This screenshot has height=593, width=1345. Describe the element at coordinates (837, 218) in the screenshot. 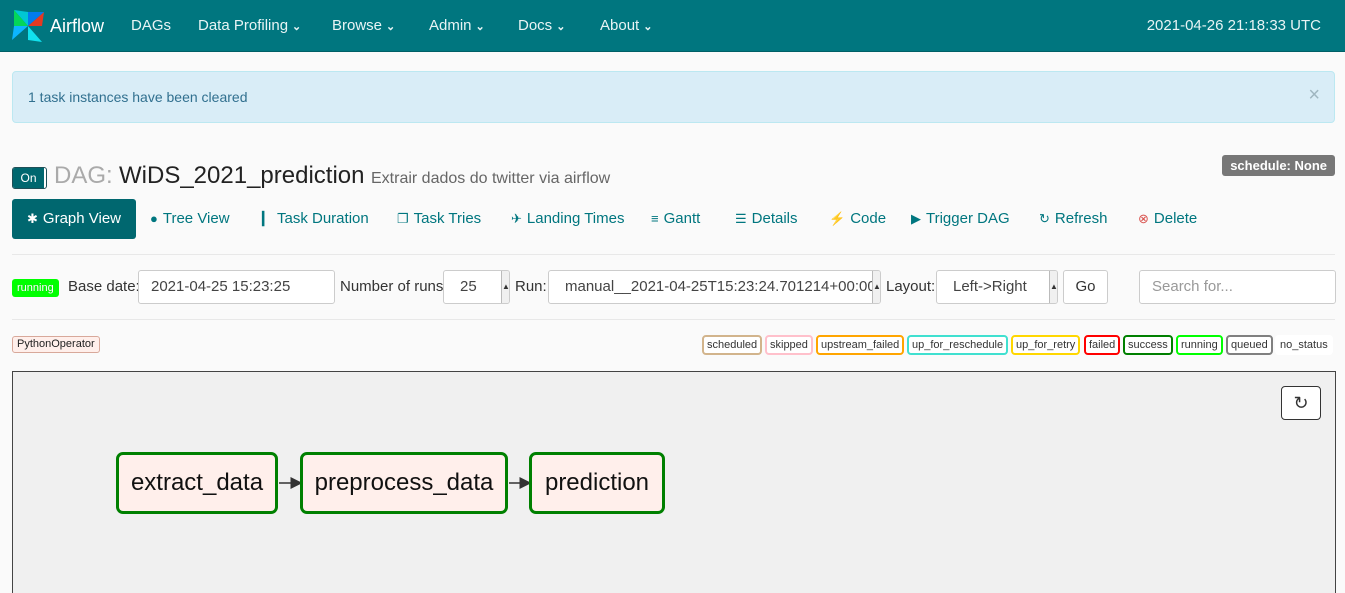

I see `flash-icon: ⚡` at that location.